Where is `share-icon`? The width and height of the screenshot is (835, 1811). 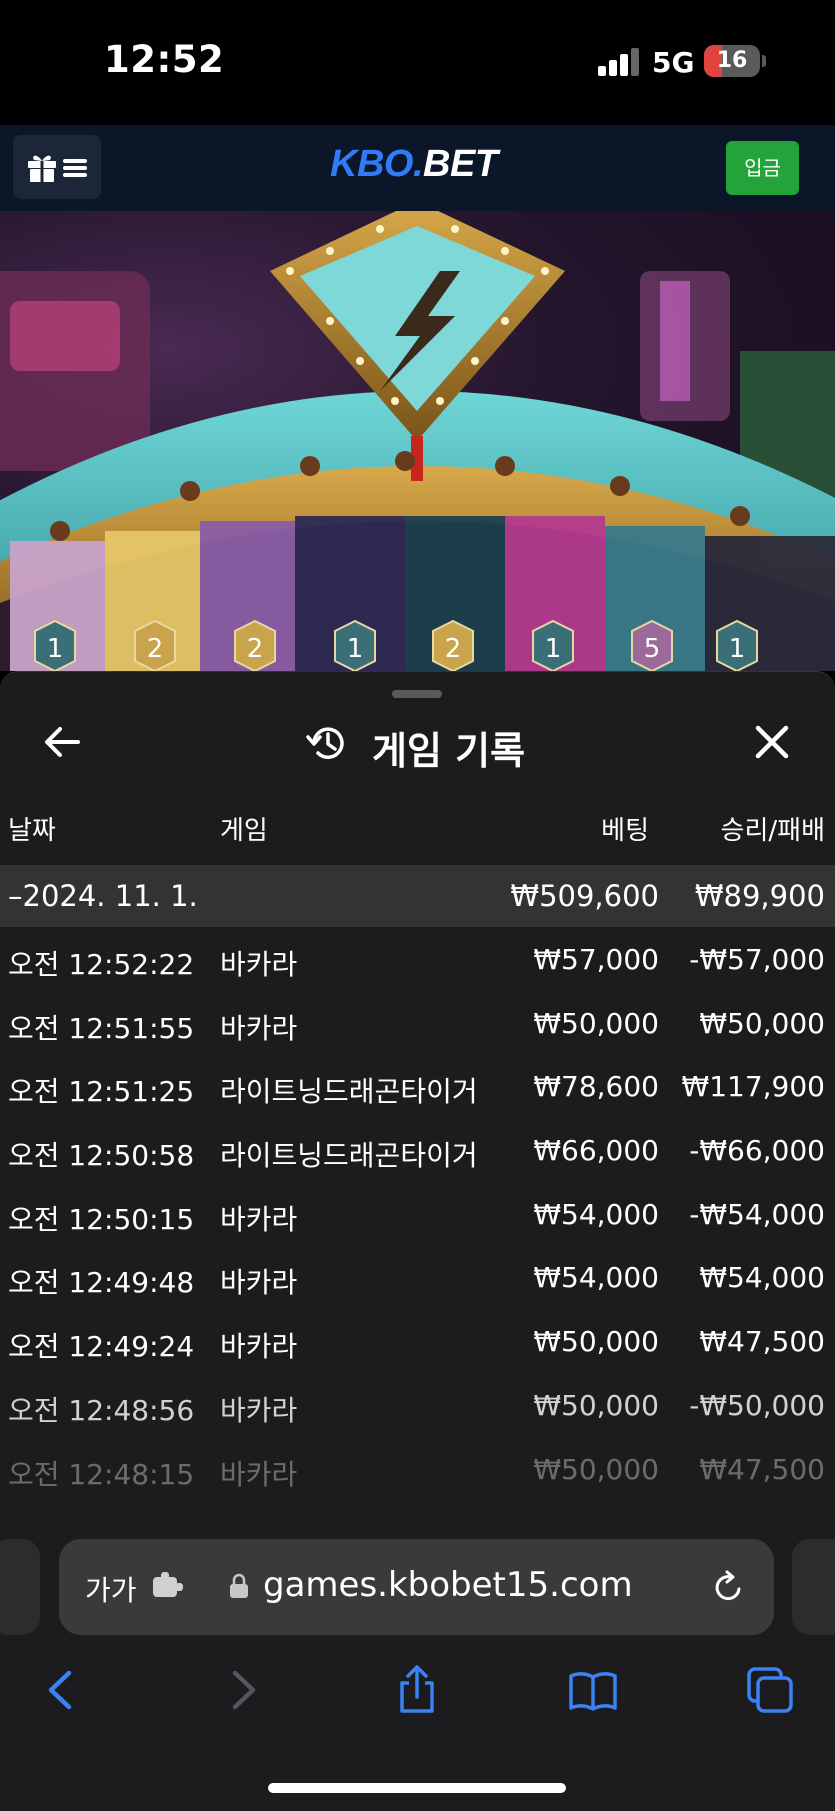 share-icon is located at coordinates (417, 1690).